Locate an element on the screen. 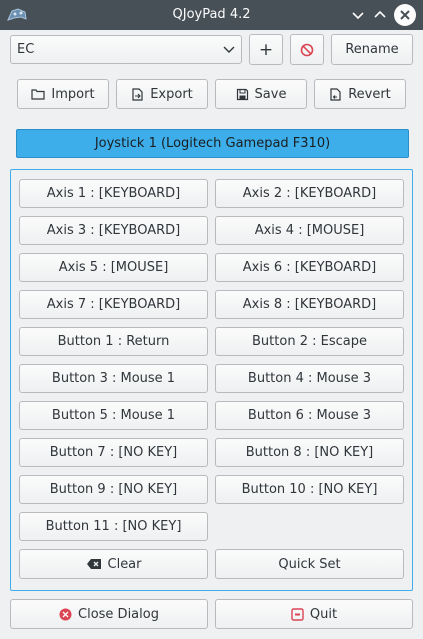 The image size is (423, 639). mapping-button: Axis 8 : [KEYBOARD] is located at coordinates (309, 304).